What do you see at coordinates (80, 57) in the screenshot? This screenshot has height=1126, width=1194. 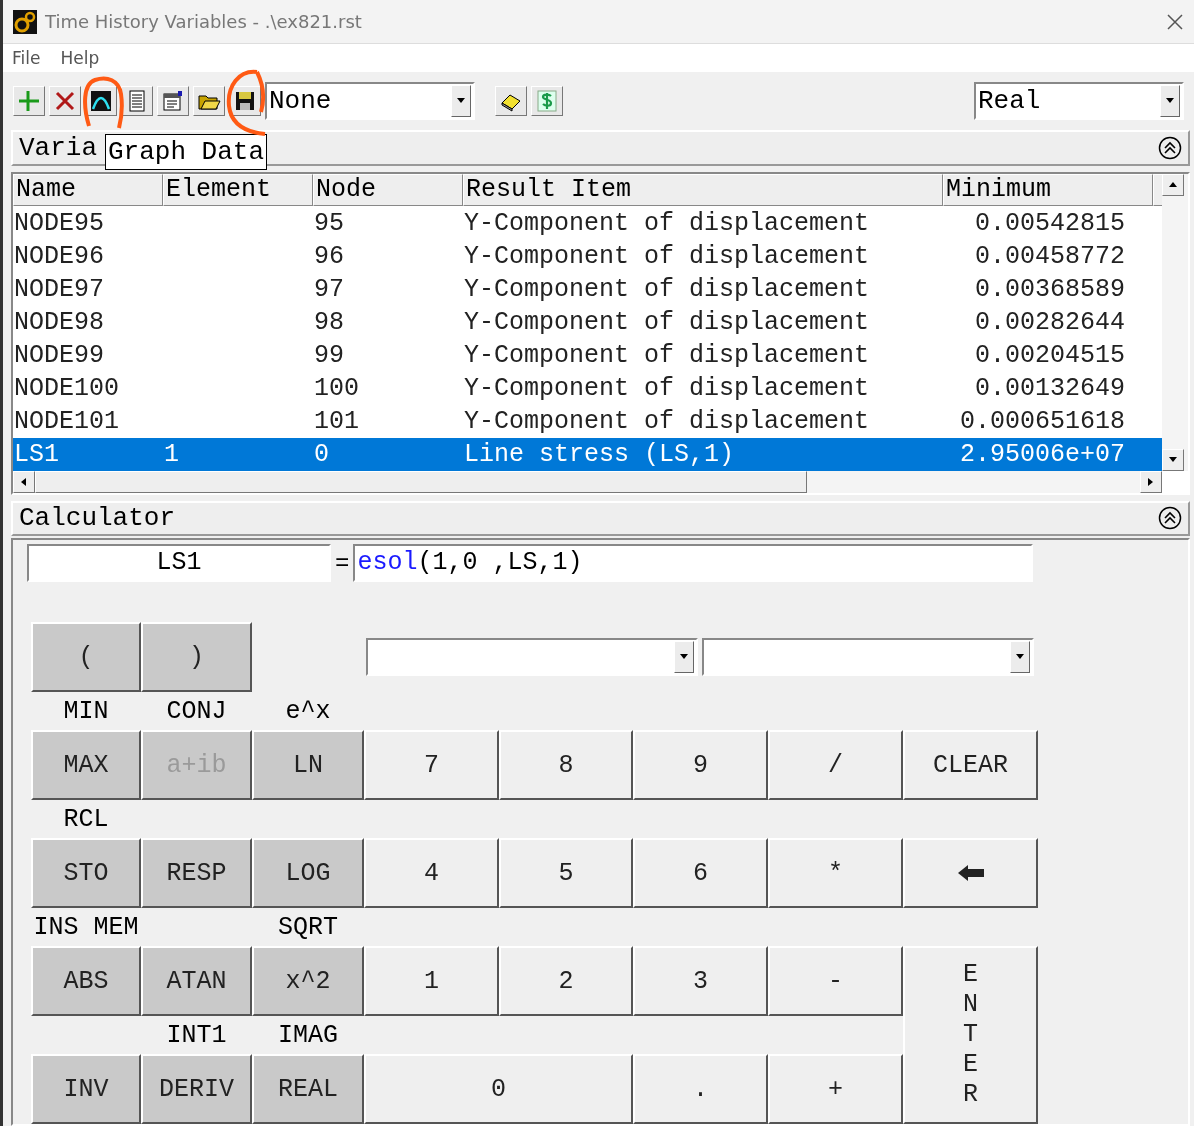 I see `menu-item: Help` at bounding box center [80, 57].